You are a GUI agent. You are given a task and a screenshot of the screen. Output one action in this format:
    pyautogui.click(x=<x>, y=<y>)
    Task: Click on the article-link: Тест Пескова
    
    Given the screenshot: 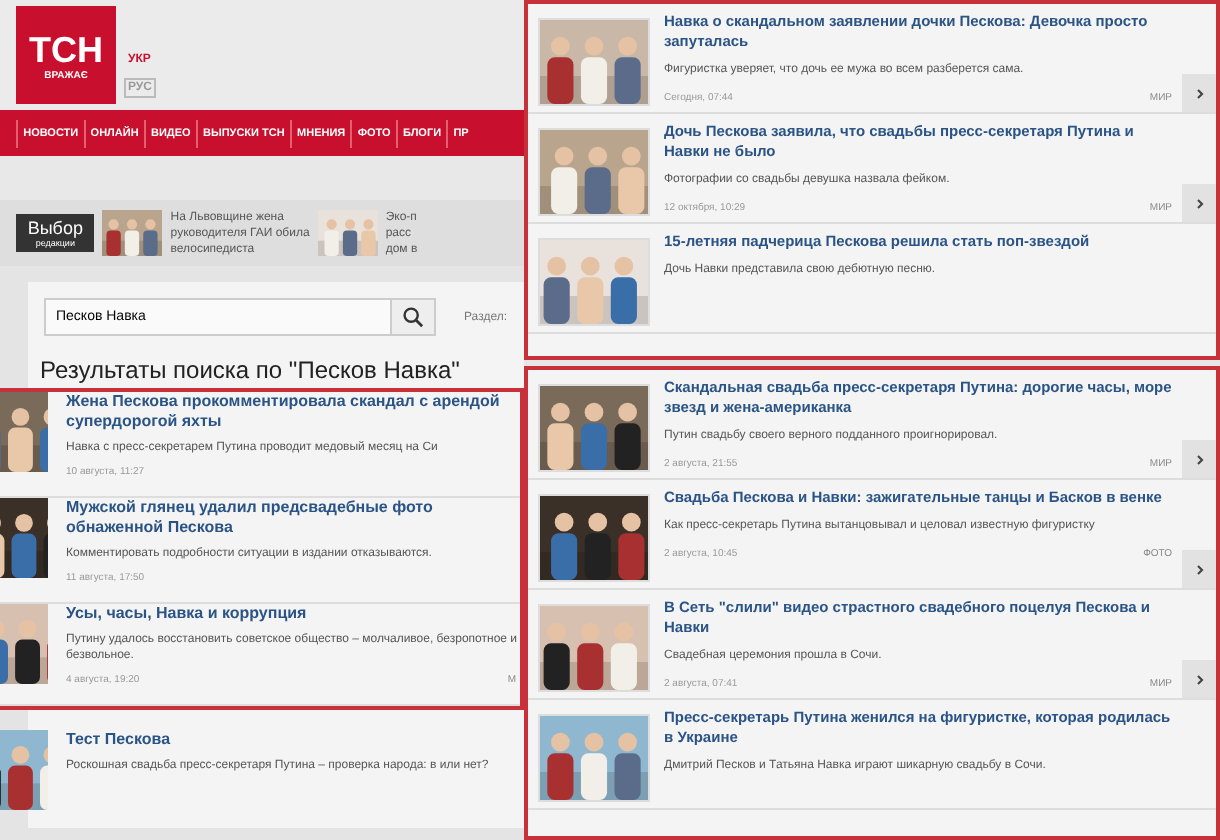 What is the action you would take?
    pyautogui.click(x=295, y=740)
    